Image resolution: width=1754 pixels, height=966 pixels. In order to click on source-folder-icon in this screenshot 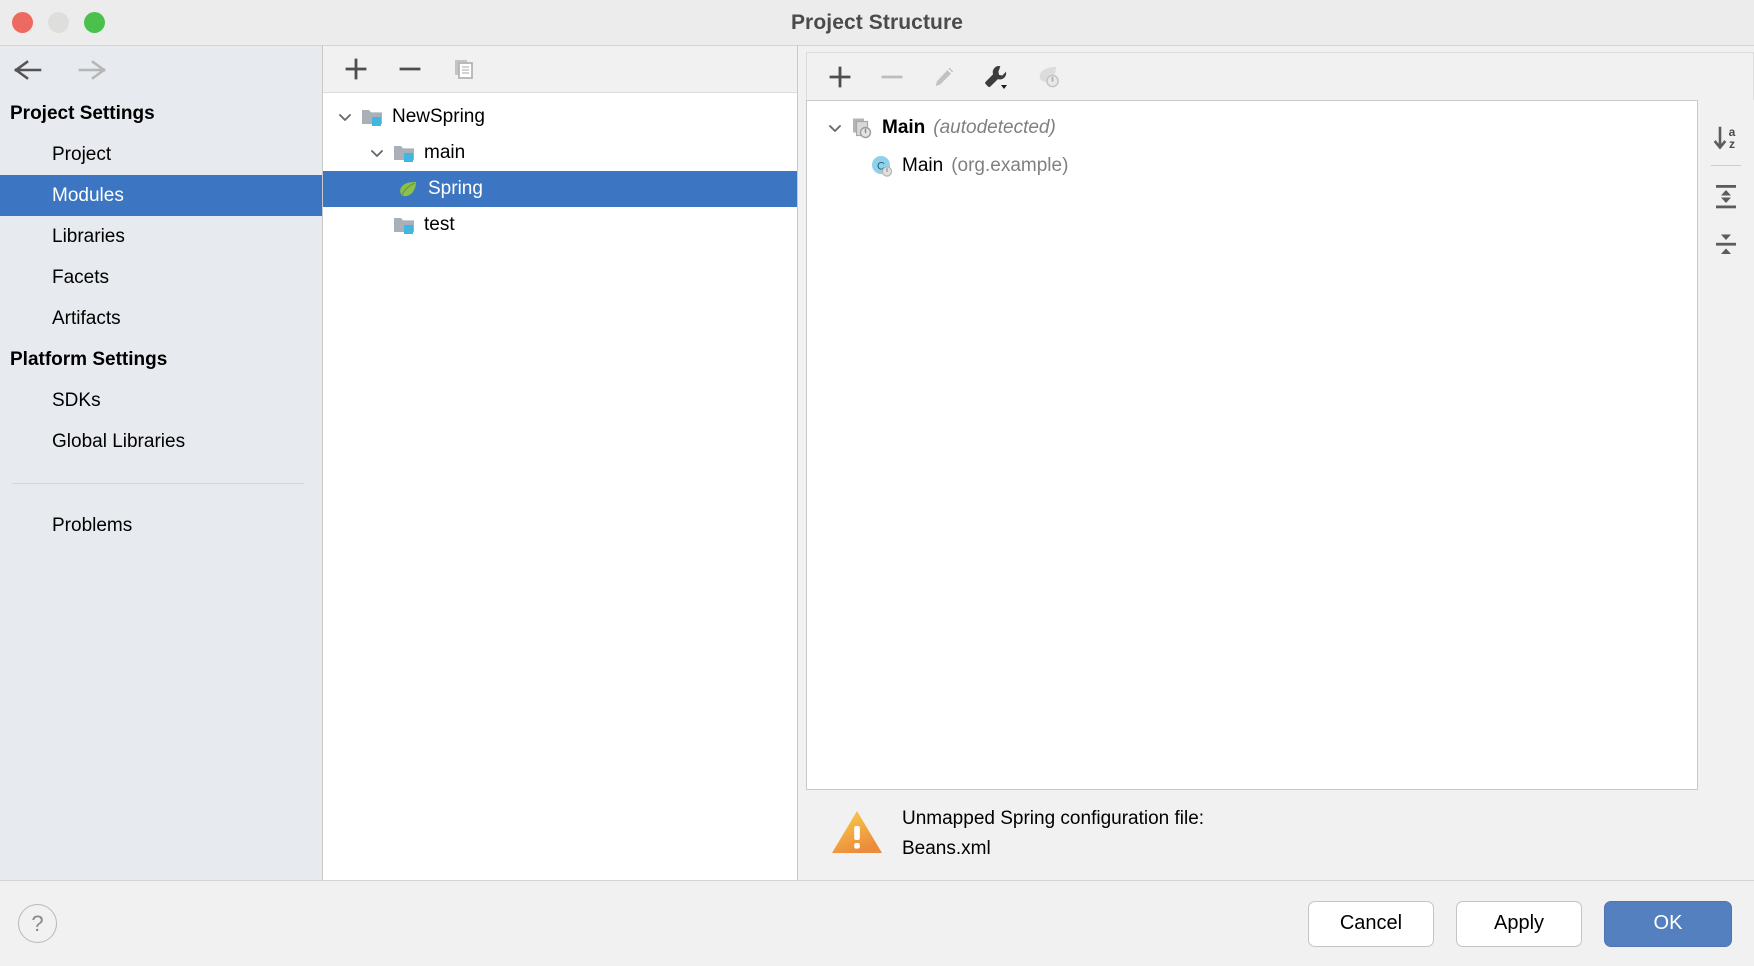, I will do `click(404, 153)`.